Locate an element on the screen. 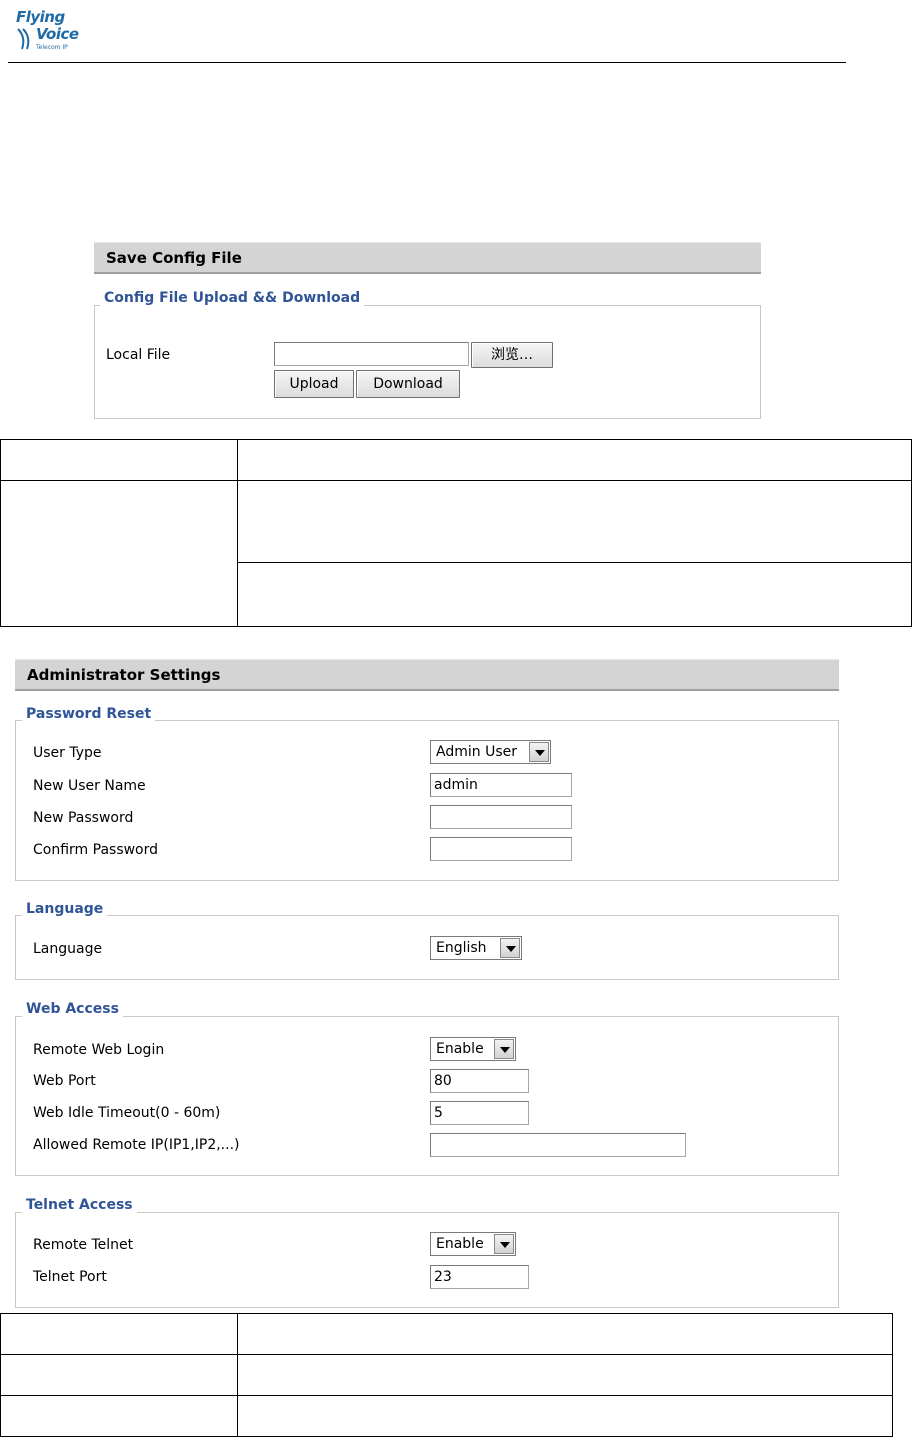 The image size is (912, 1437). user-type-label: User Type is located at coordinates (67, 753).